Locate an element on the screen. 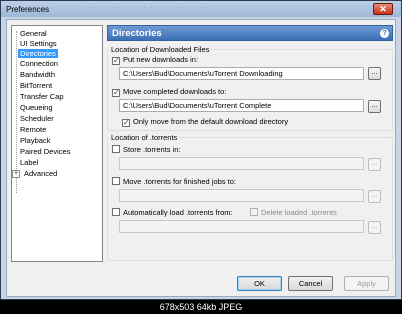 The image size is (402, 314). tree-item-label: Remote is located at coordinates (33, 129).